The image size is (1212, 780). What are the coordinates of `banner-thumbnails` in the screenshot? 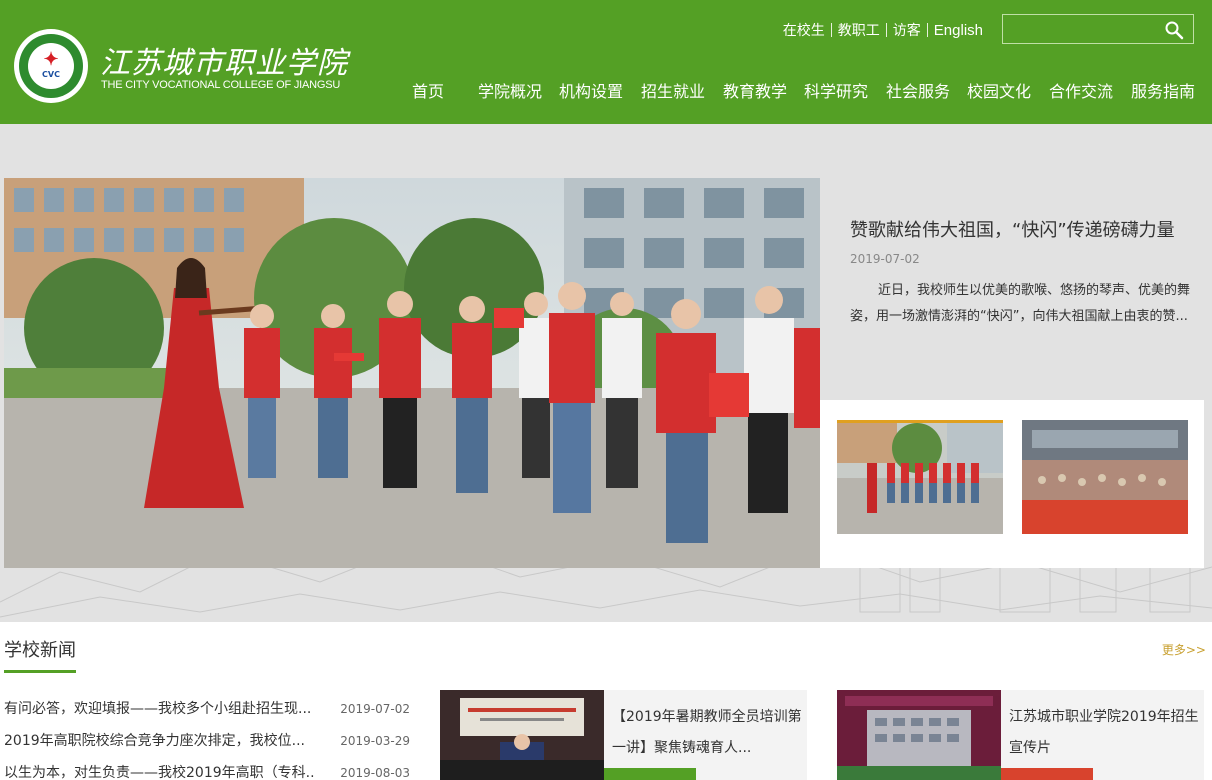 It's located at (1012, 484).